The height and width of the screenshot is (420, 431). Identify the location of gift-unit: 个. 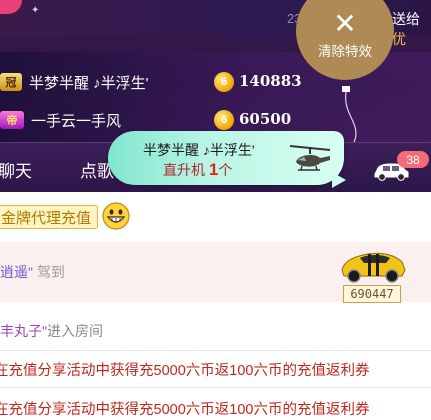
(225, 170).